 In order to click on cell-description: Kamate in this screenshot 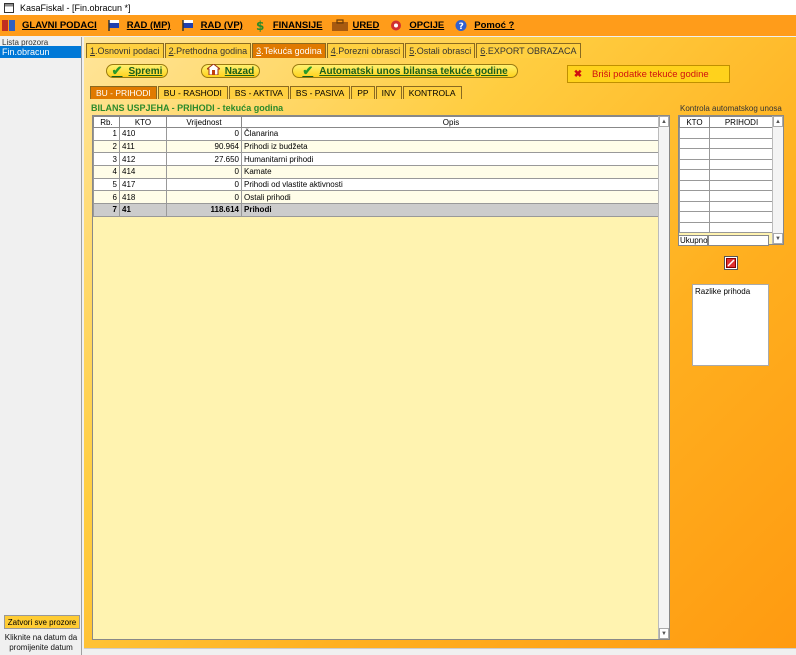, I will do `click(451, 172)`.